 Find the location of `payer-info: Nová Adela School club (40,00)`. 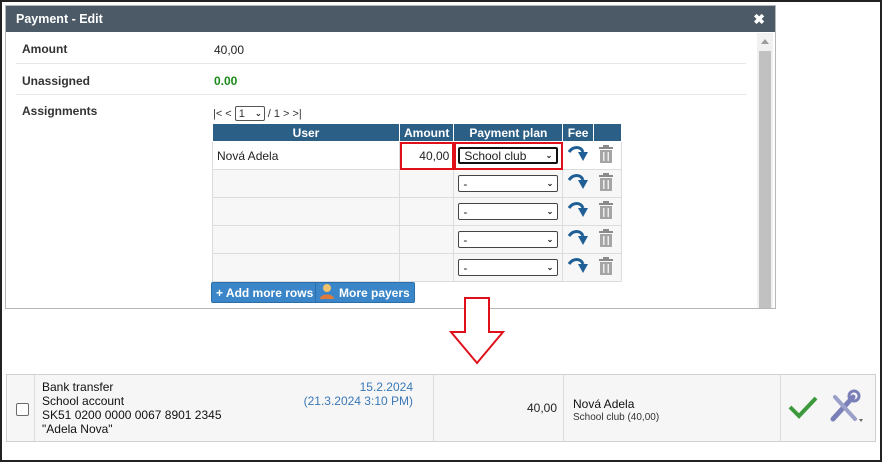

payer-info: Nová Adela School club (40,00) is located at coordinates (616, 410).